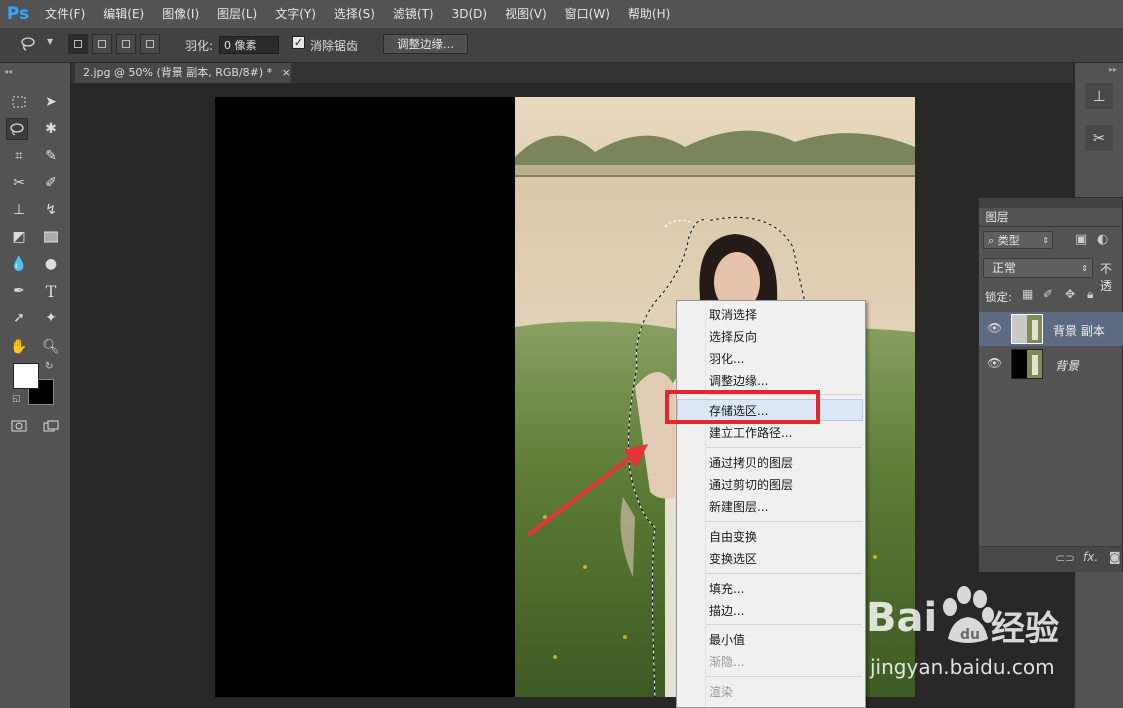  I want to click on document-tab: 2.jpg @ 50% (背景 副本, RGB/8#) * ×, so click(183, 73).